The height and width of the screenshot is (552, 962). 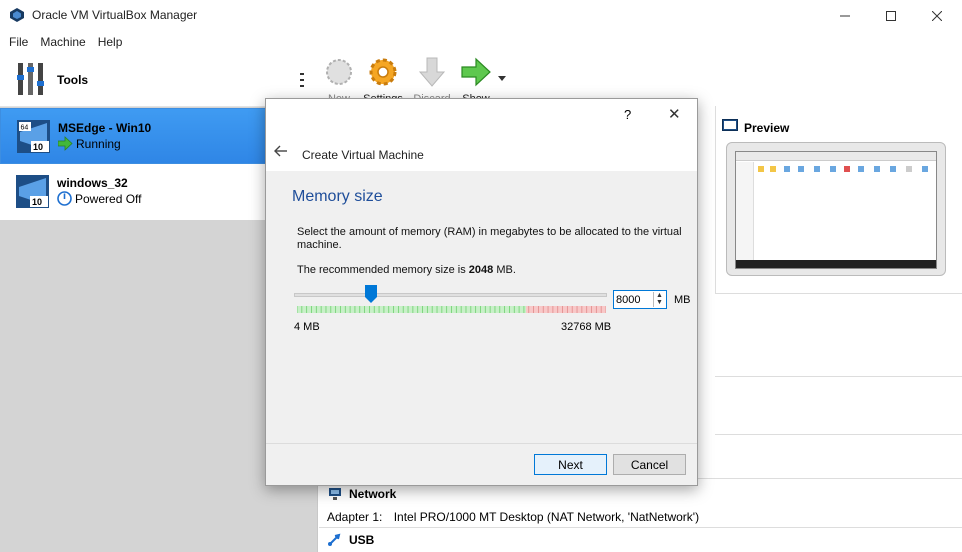 I want to click on minimize-button, so click(x=845, y=15).